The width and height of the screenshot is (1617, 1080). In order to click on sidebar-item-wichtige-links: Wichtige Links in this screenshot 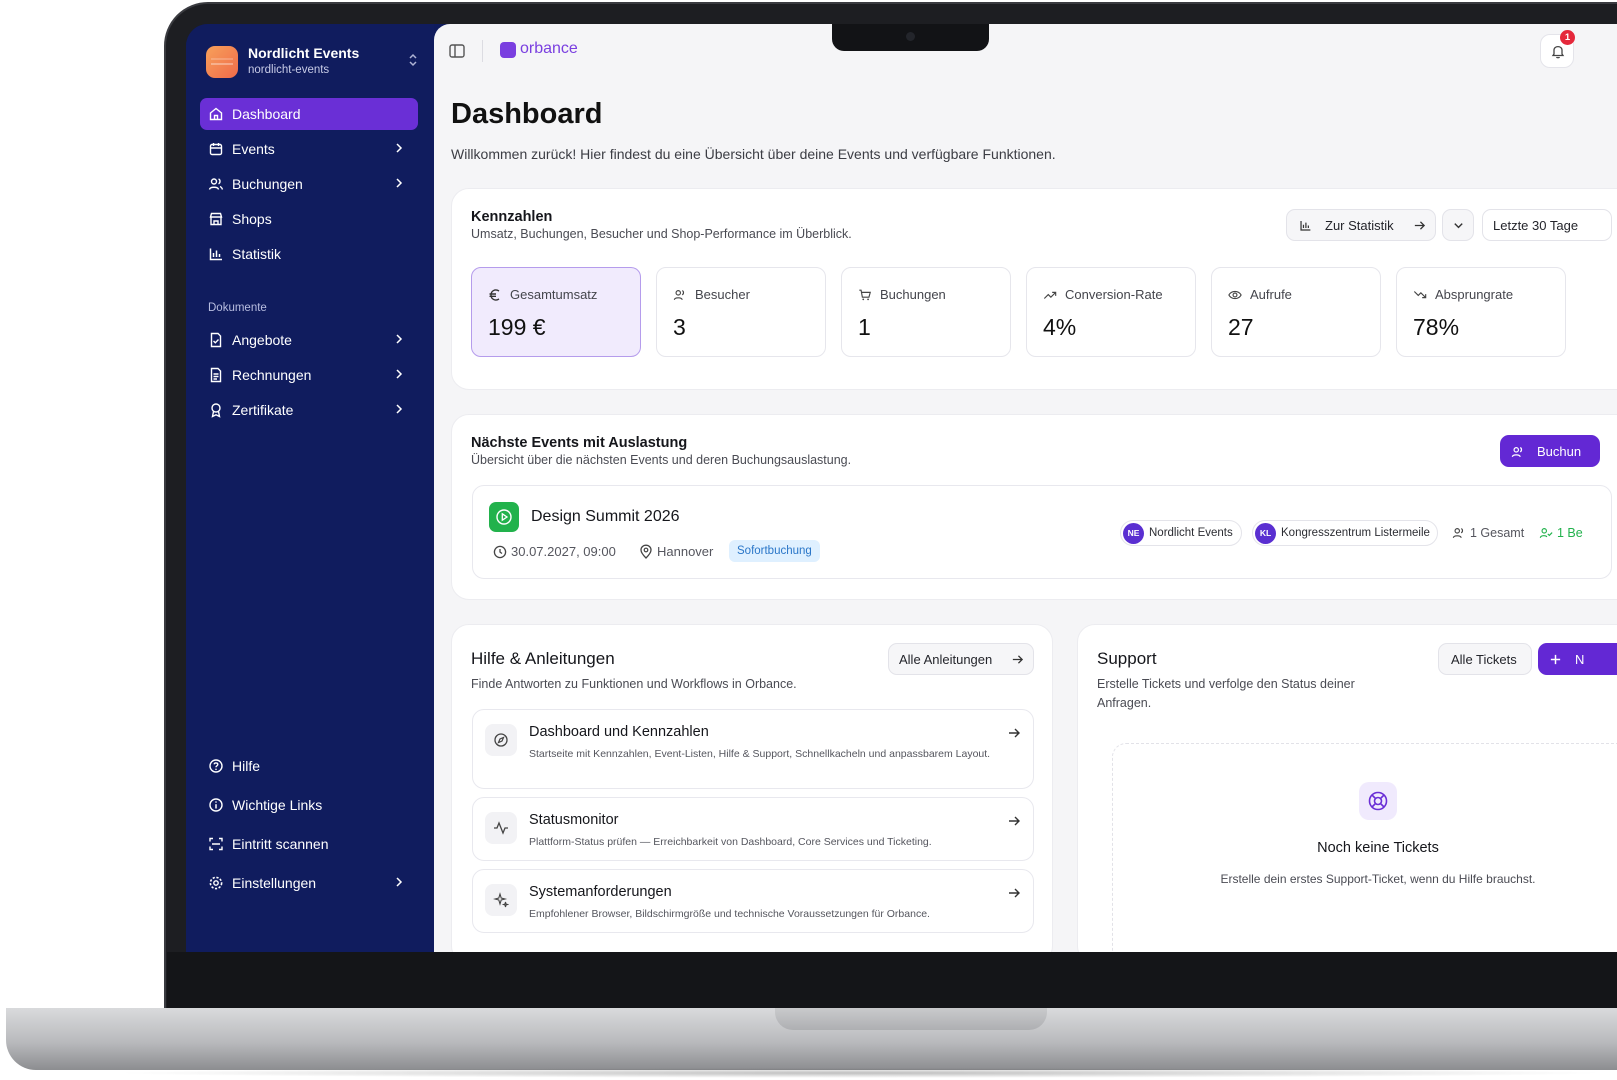, I will do `click(309, 805)`.